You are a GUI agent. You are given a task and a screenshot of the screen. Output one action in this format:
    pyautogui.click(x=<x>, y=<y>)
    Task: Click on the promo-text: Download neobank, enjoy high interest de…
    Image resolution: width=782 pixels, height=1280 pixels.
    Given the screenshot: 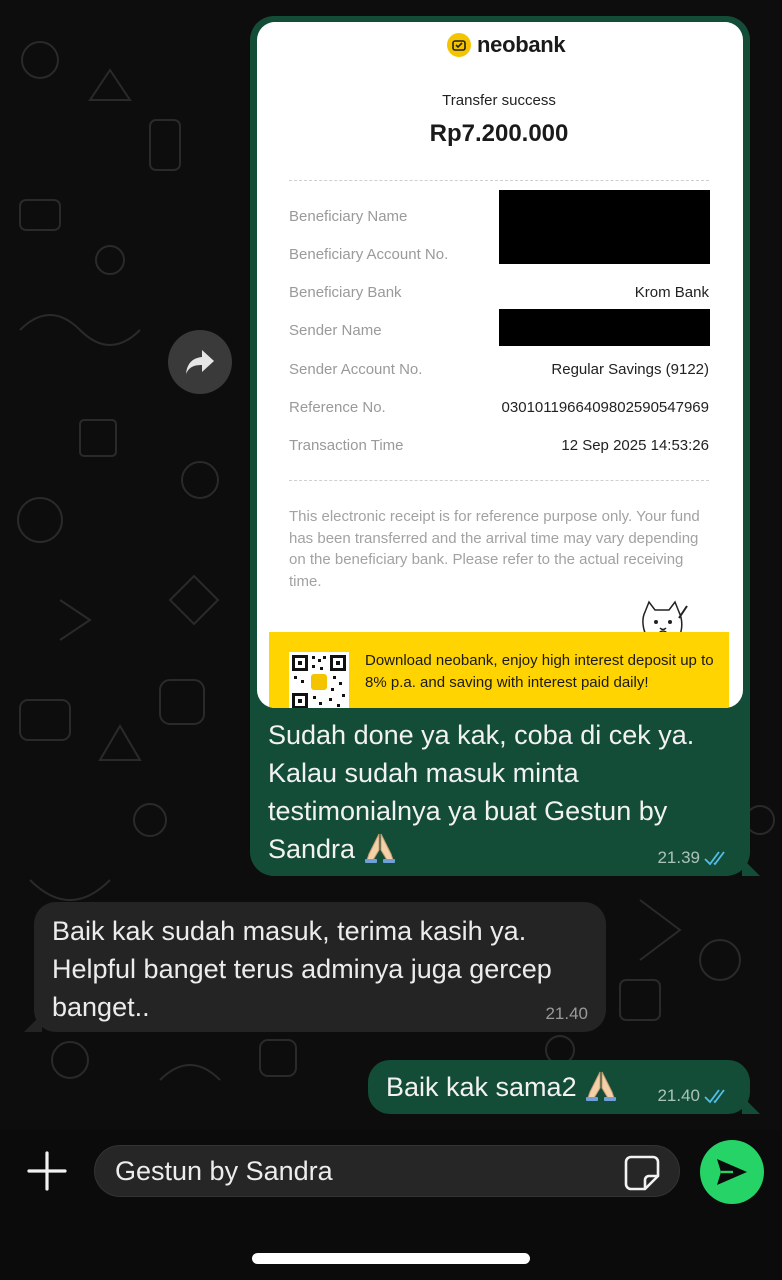 What is the action you would take?
    pyautogui.click(x=539, y=671)
    